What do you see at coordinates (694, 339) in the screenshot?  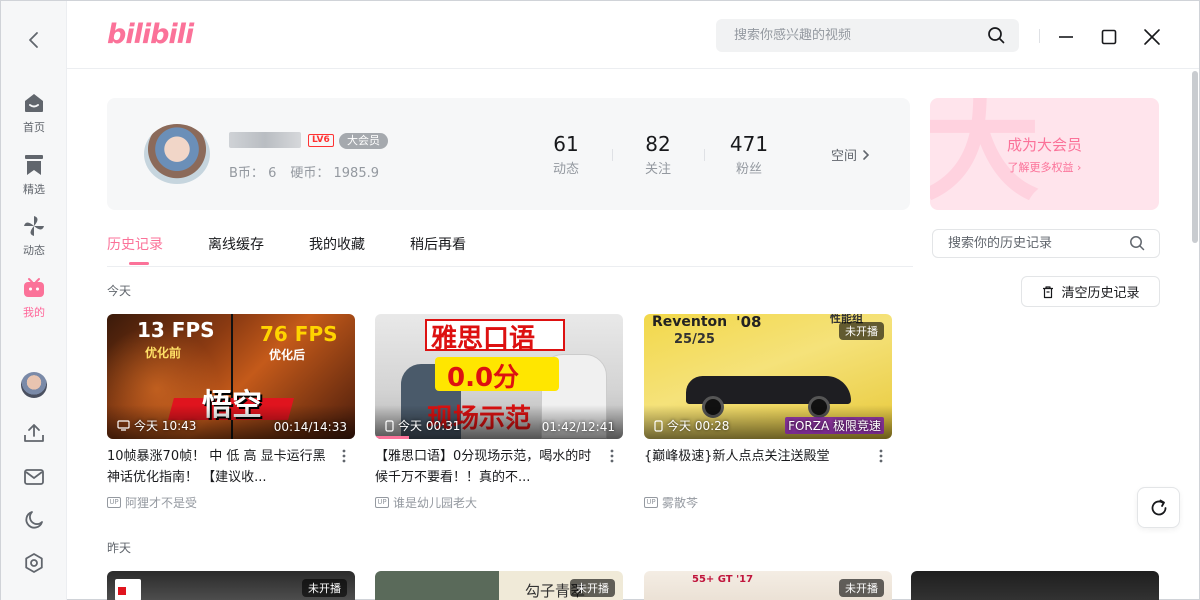 I see `thumb-label: 25/25` at bounding box center [694, 339].